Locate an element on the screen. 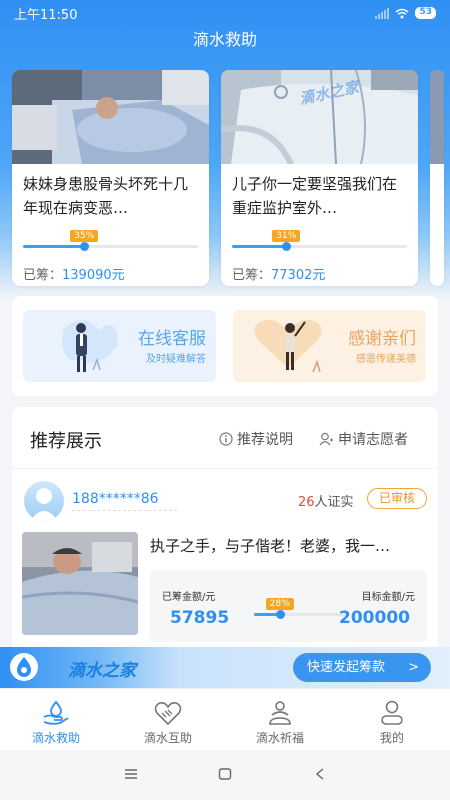  info-icon is located at coordinates (226, 439).